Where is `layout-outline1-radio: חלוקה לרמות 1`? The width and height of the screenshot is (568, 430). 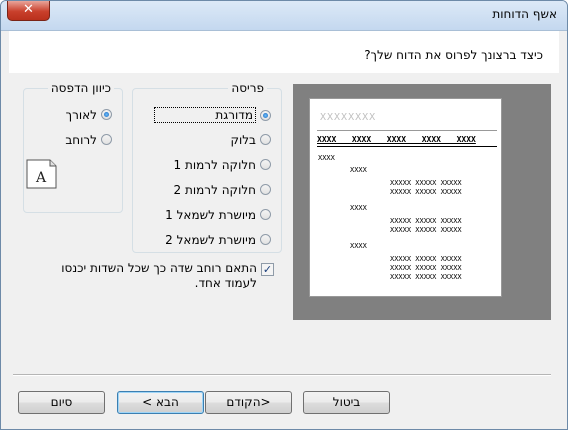
layout-outline1-radio: חלוקה לרמות 1 is located at coordinates (222, 166).